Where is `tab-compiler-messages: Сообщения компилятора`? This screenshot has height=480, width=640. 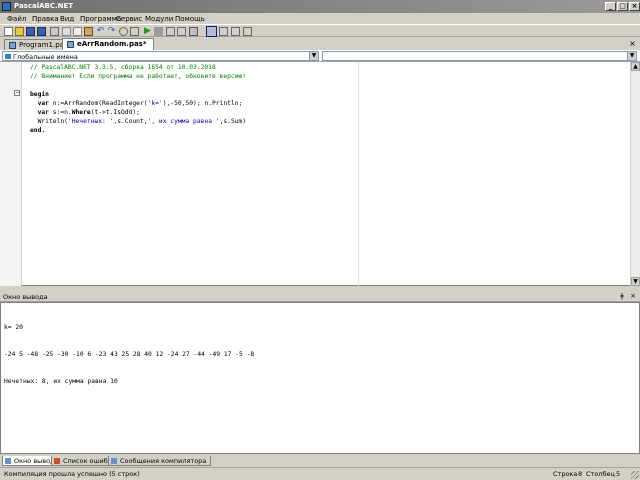 tab-compiler-messages: Сообщения компилятора is located at coordinates (160, 461).